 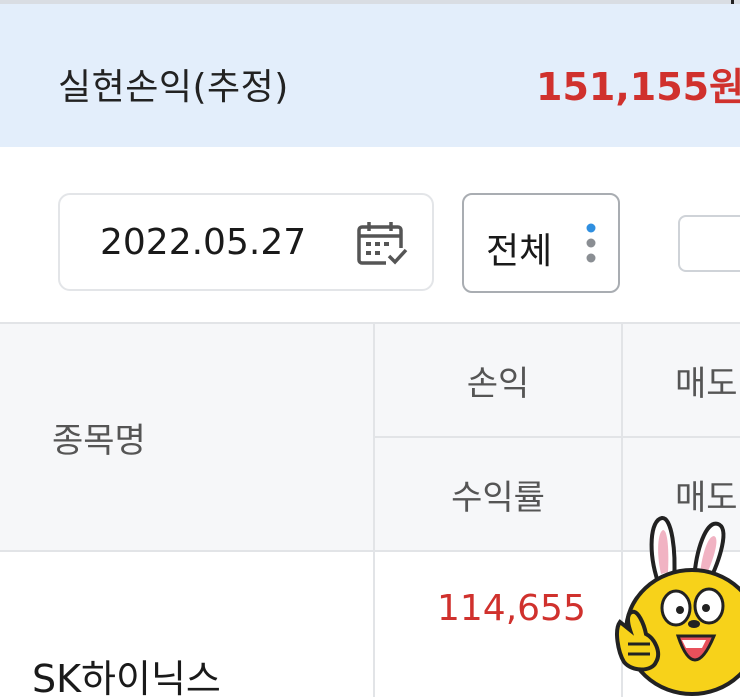 What do you see at coordinates (557, 437) in the screenshot?
I see `header-mid-divider` at bounding box center [557, 437].